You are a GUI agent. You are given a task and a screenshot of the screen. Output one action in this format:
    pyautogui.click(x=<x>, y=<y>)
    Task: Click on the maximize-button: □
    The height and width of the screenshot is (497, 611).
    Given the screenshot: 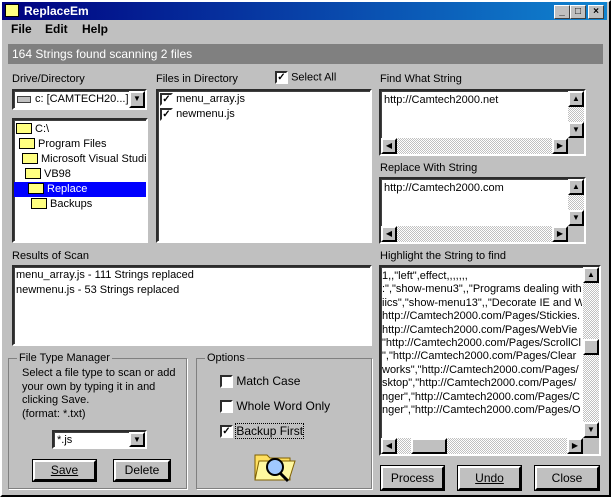 What is the action you would take?
    pyautogui.click(x=578, y=12)
    